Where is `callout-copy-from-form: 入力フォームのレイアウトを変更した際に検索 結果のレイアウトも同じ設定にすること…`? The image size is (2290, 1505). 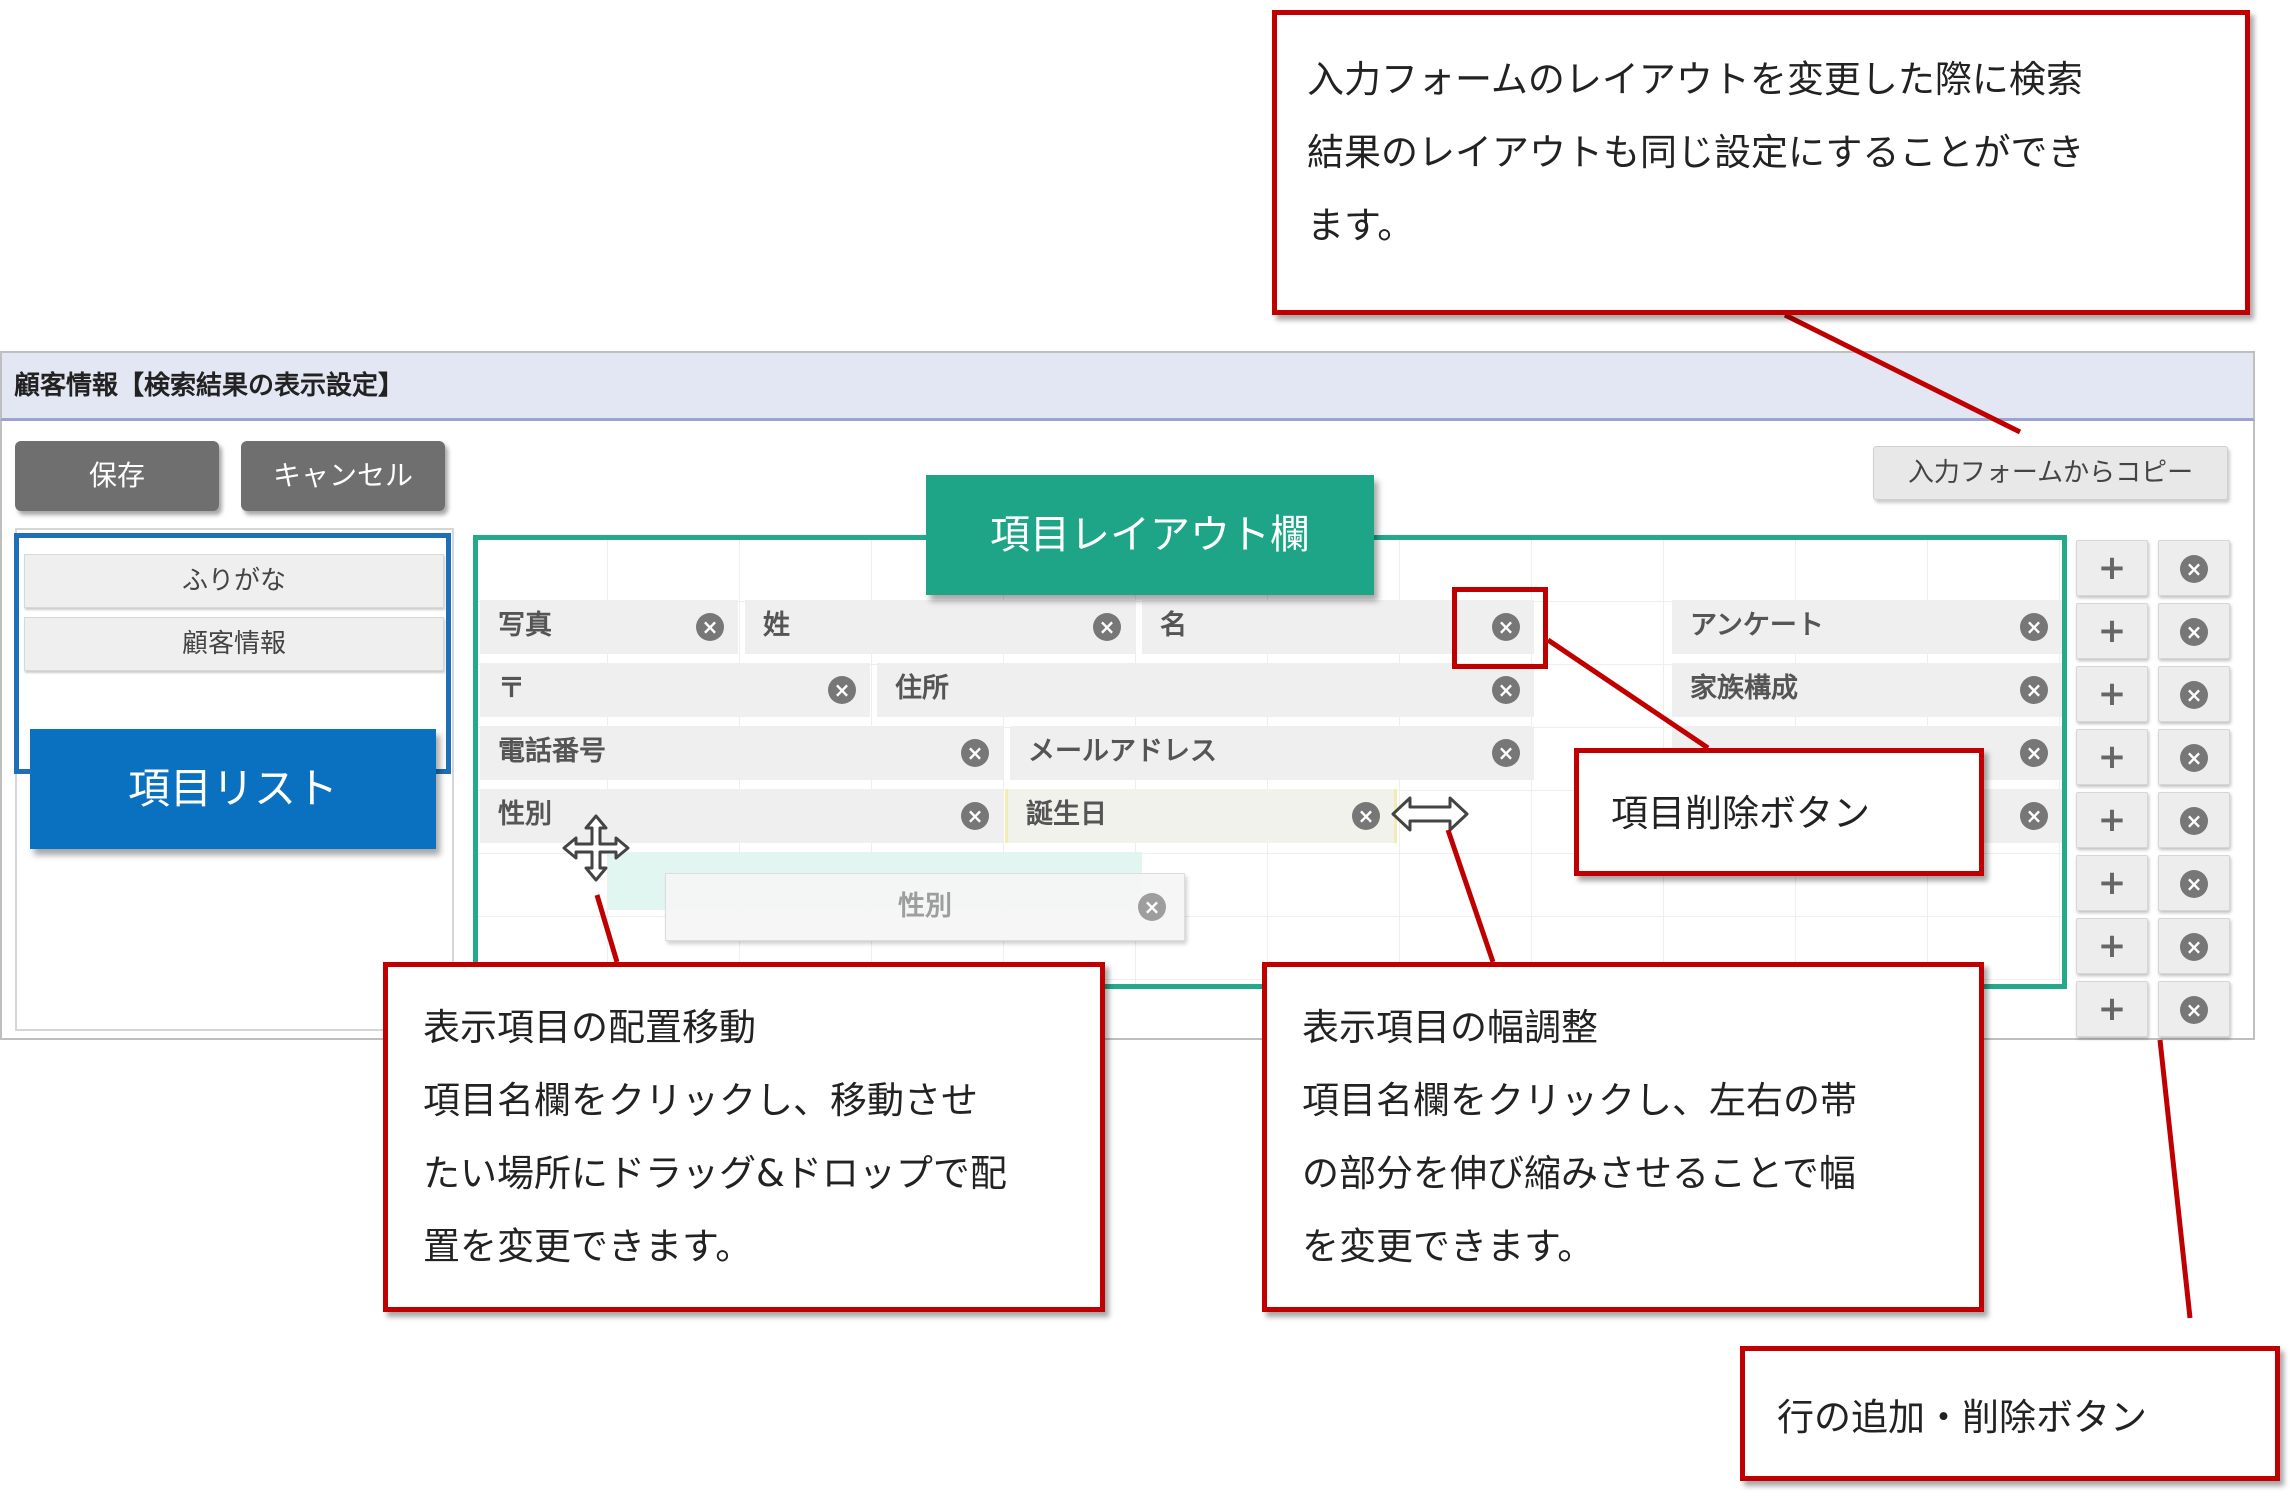 callout-copy-from-form: 入力フォームのレイアウトを変更した際に検索 結果のレイアウトも同じ設定にすること… is located at coordinates (1761, 162).